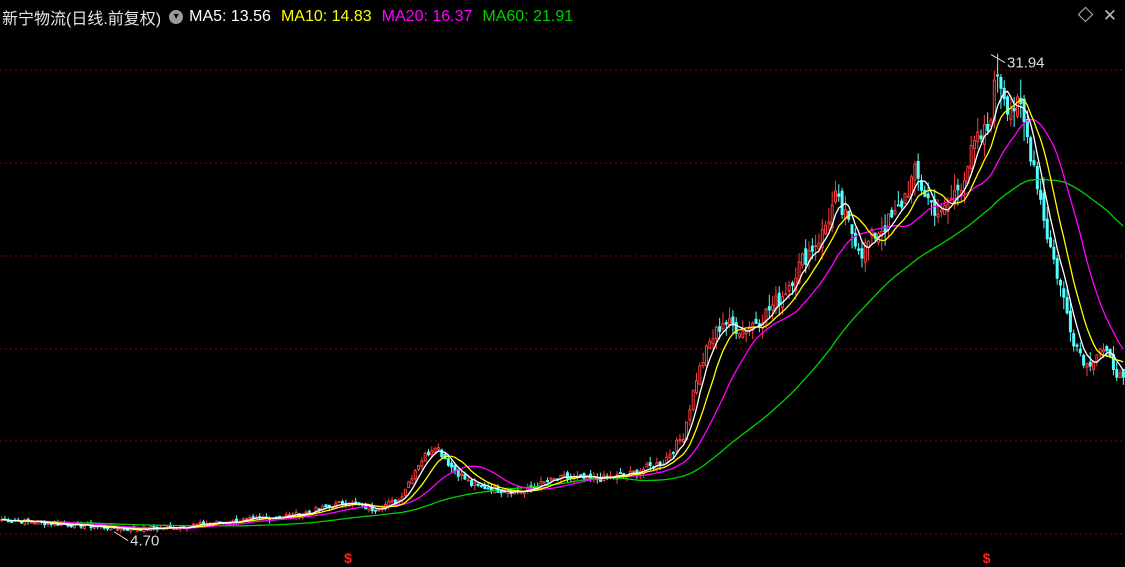 This screenshot has width=1125, height=567. What do you see at coordinates (121, 536) in the screenshot?
I see `low-marker-line` at bounding box center [121, 536].